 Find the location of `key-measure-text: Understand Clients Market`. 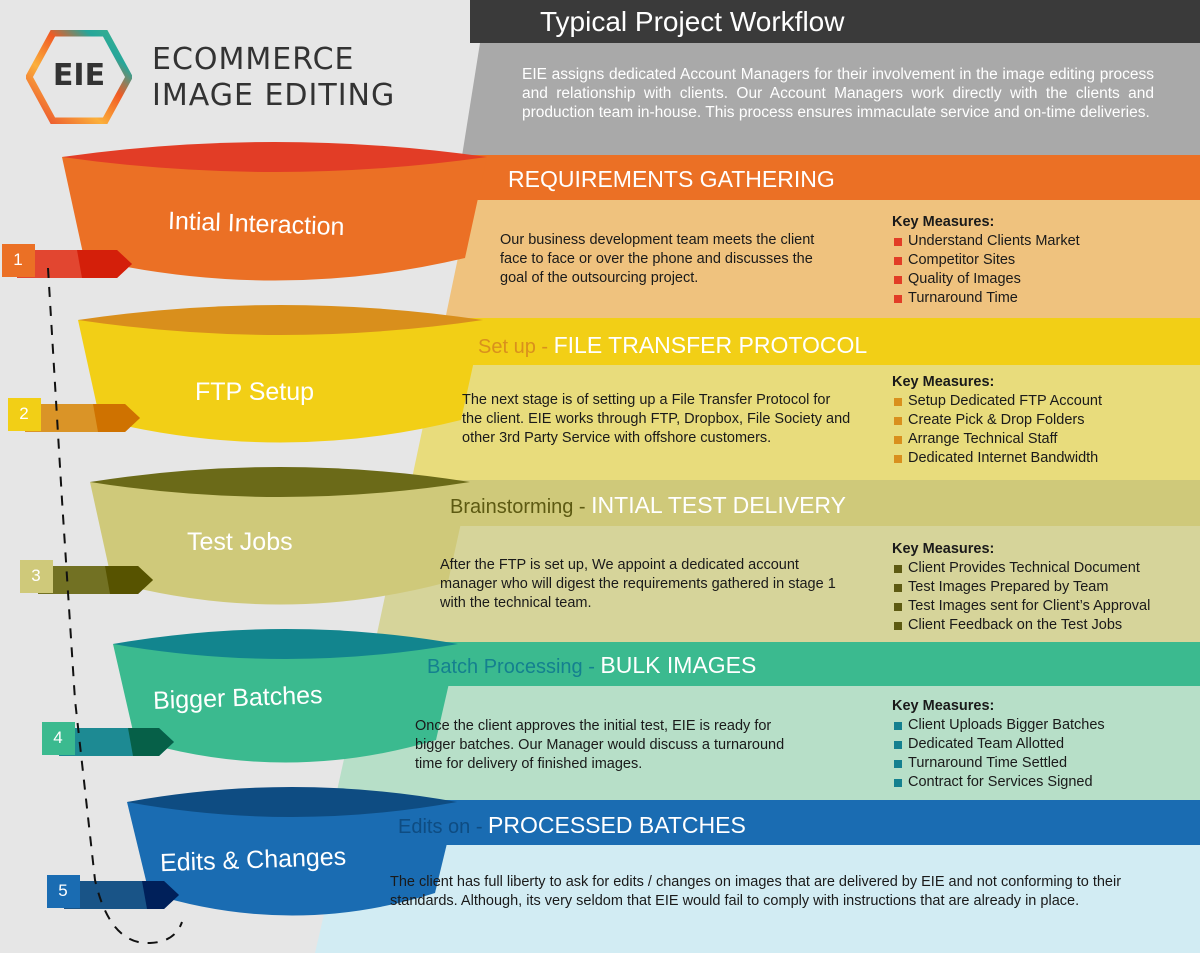

key-measure-text: Understand Clients Market is located at coordinates (994, 241).